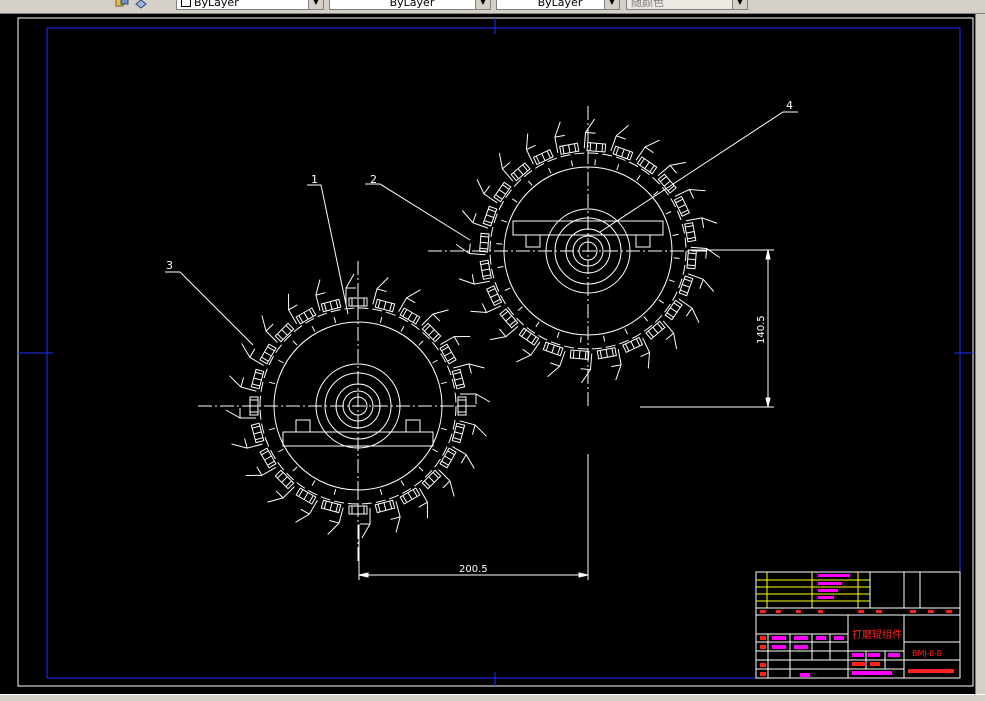  Describe the element at coordinates (473, 569) in the screenshot. I see `dimension-horizontal-value: 200.5` at that location.